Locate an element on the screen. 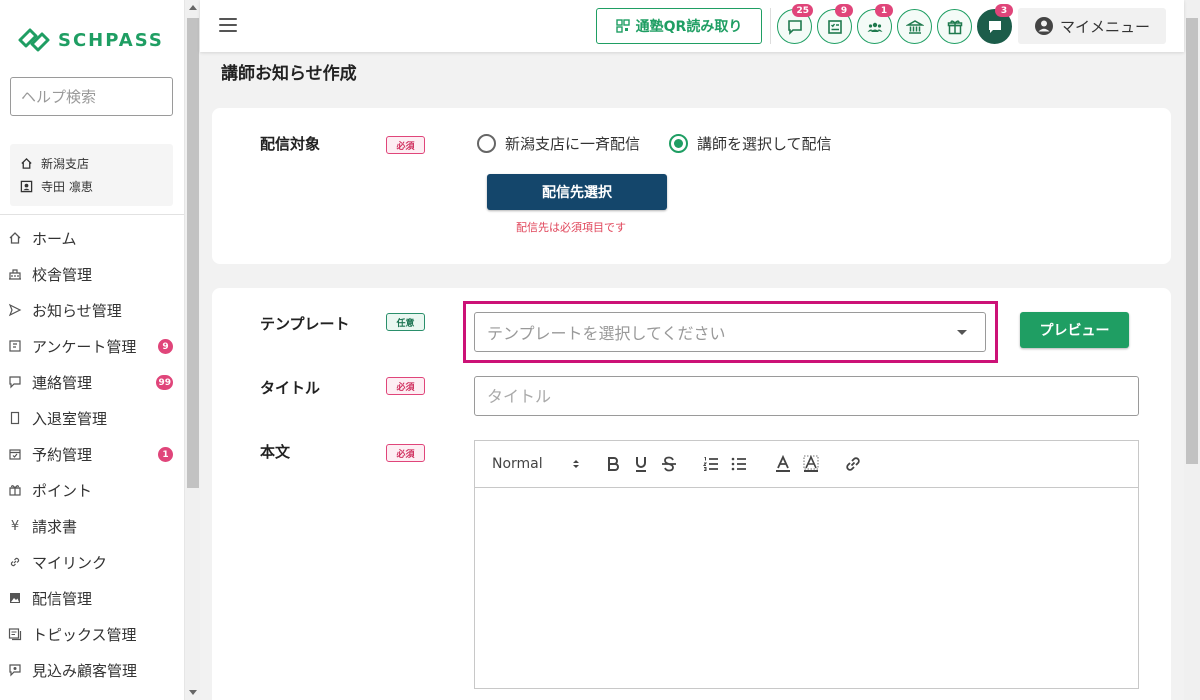  logo-mark-icon is located at coordinates (34, 40).